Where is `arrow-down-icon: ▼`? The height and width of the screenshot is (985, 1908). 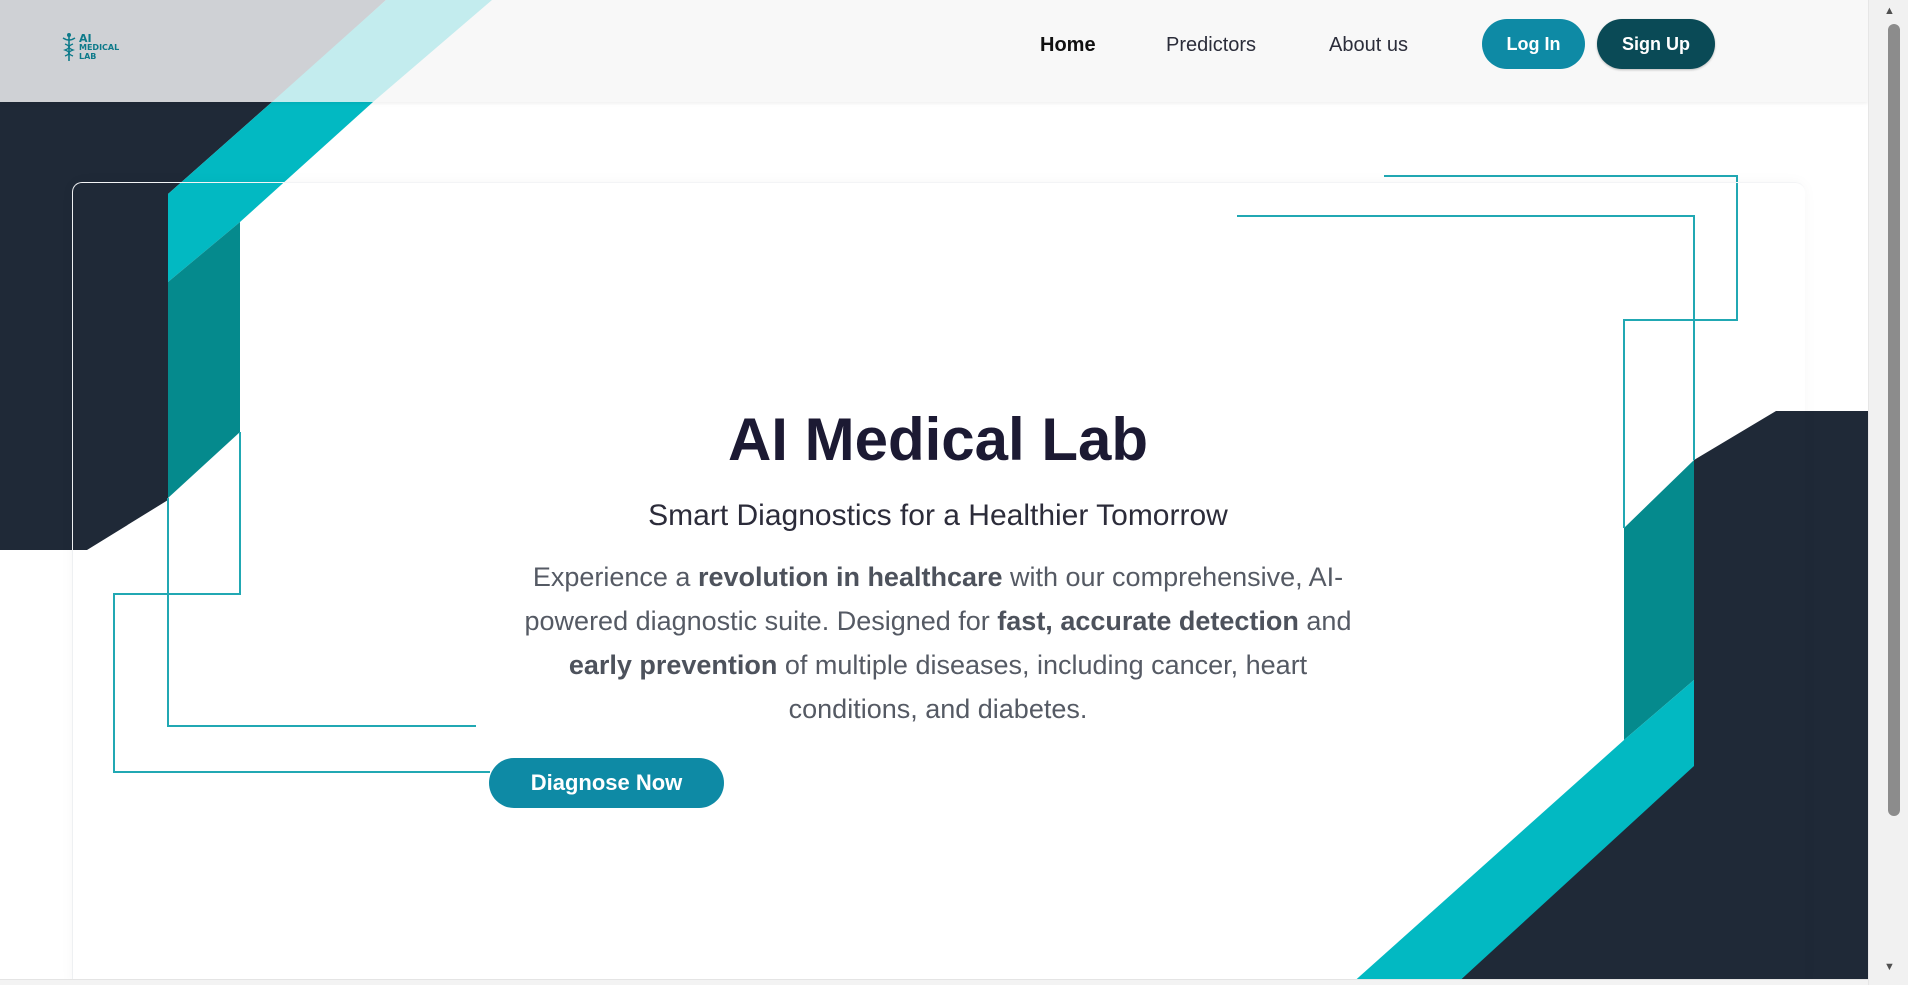
arrow-down-icon: ▼ is located at coordinates (1889, 967).